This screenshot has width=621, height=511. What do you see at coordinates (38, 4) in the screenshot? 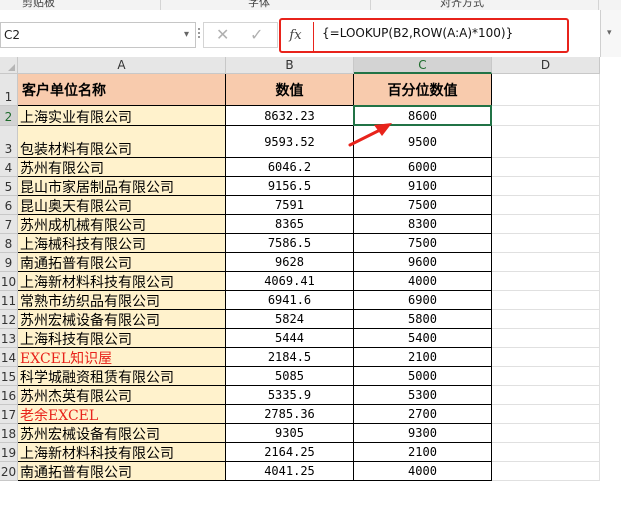
I see `ribbon-clipboard-label: 剪贴板` at bounding box center [38, 4].